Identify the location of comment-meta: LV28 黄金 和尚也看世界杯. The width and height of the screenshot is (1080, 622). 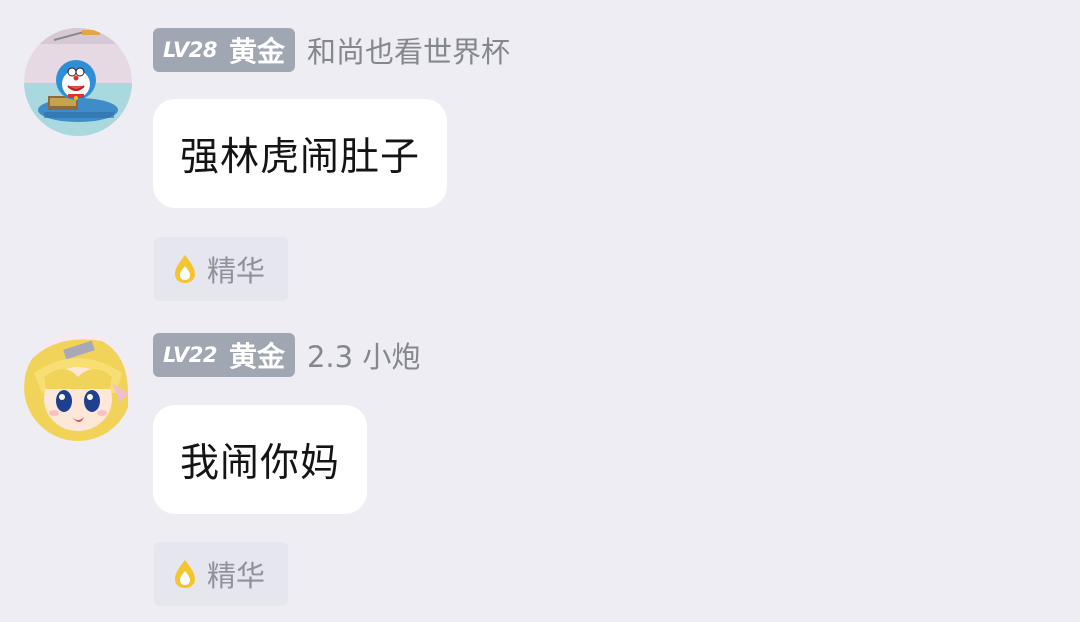
(331, 50).